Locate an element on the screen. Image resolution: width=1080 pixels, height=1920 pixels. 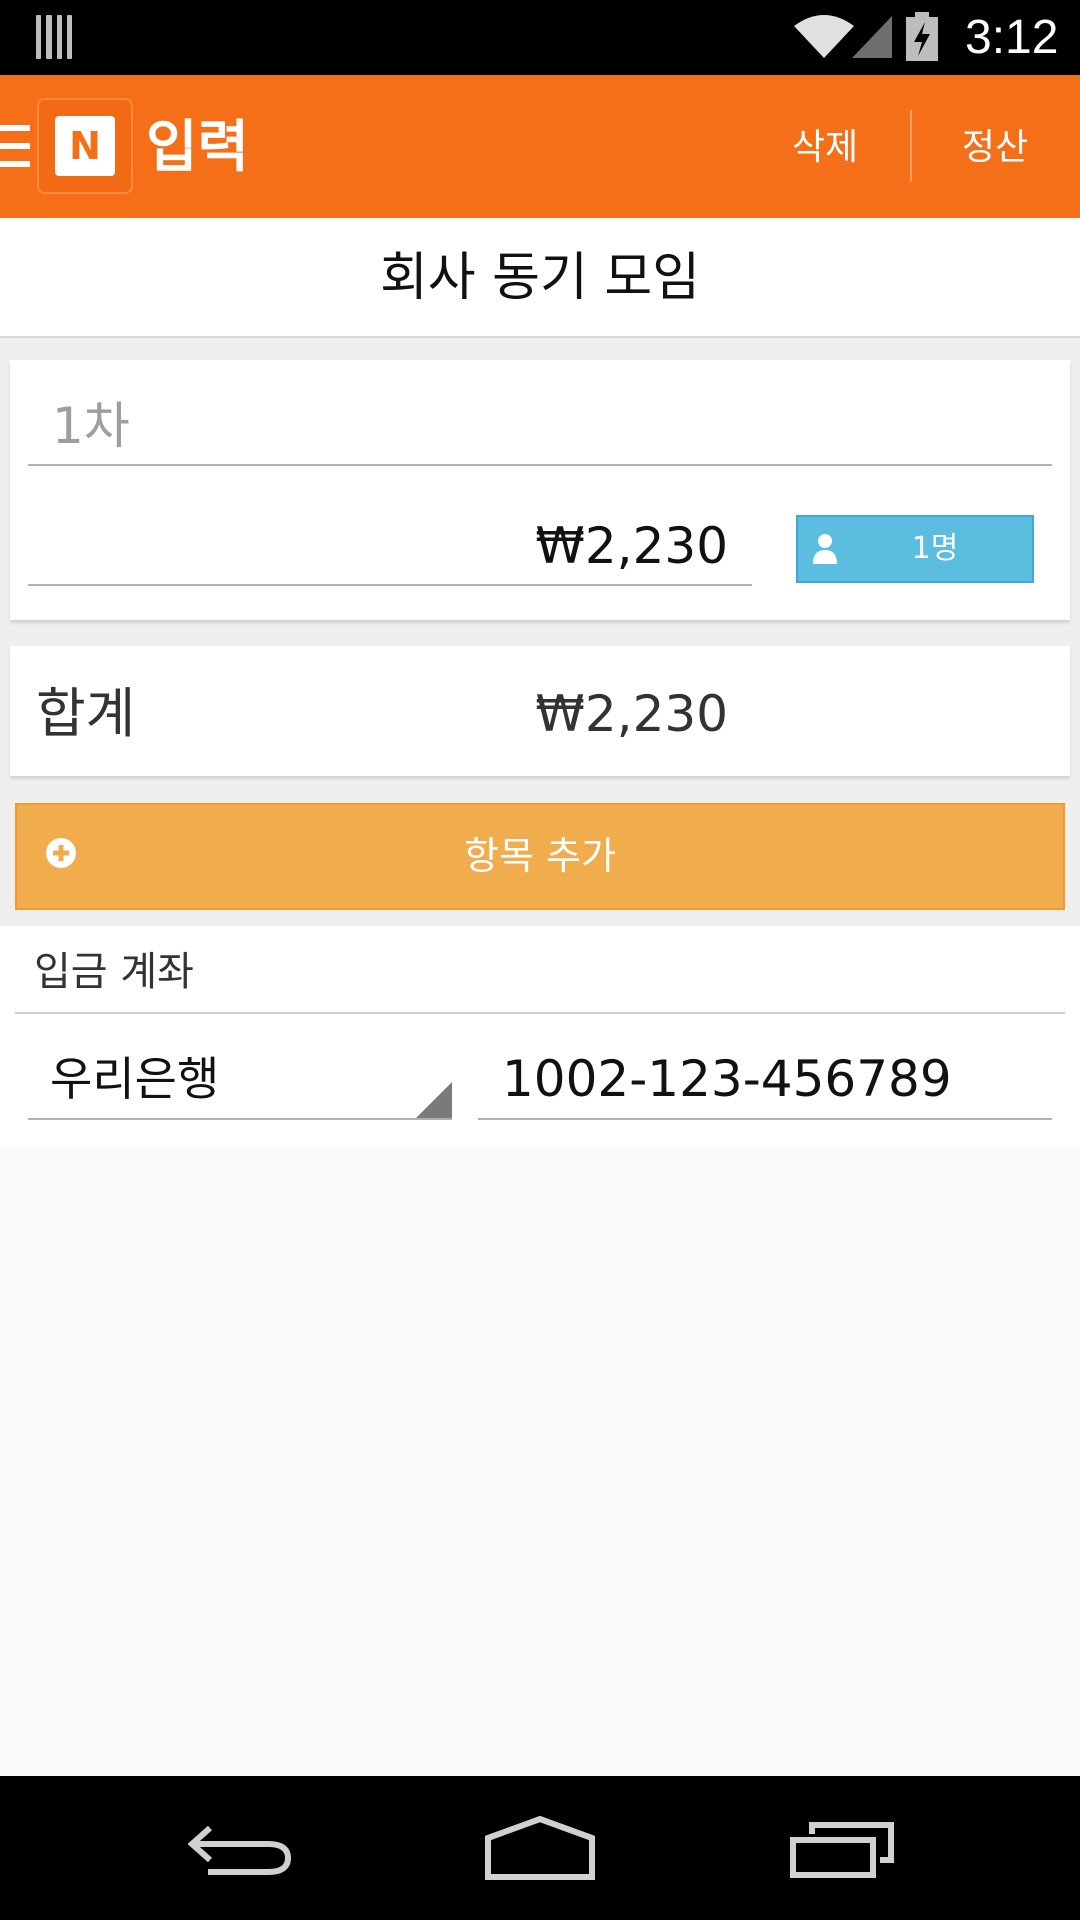
home-icon is located at coordinates (540, 1848).